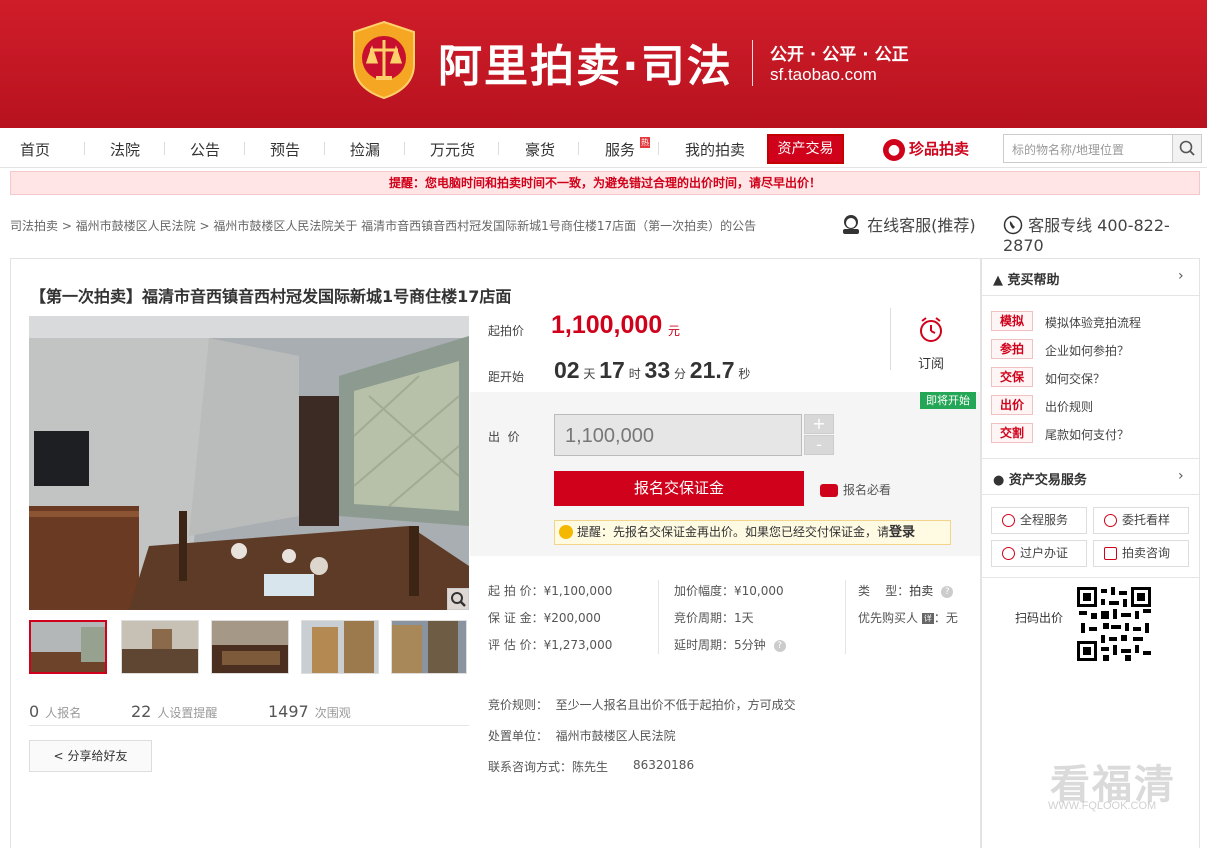 This screenshot has height=848, width=1207. I want to click on help-section-title: ▲ 竞买帮助, so click(1026, 278).